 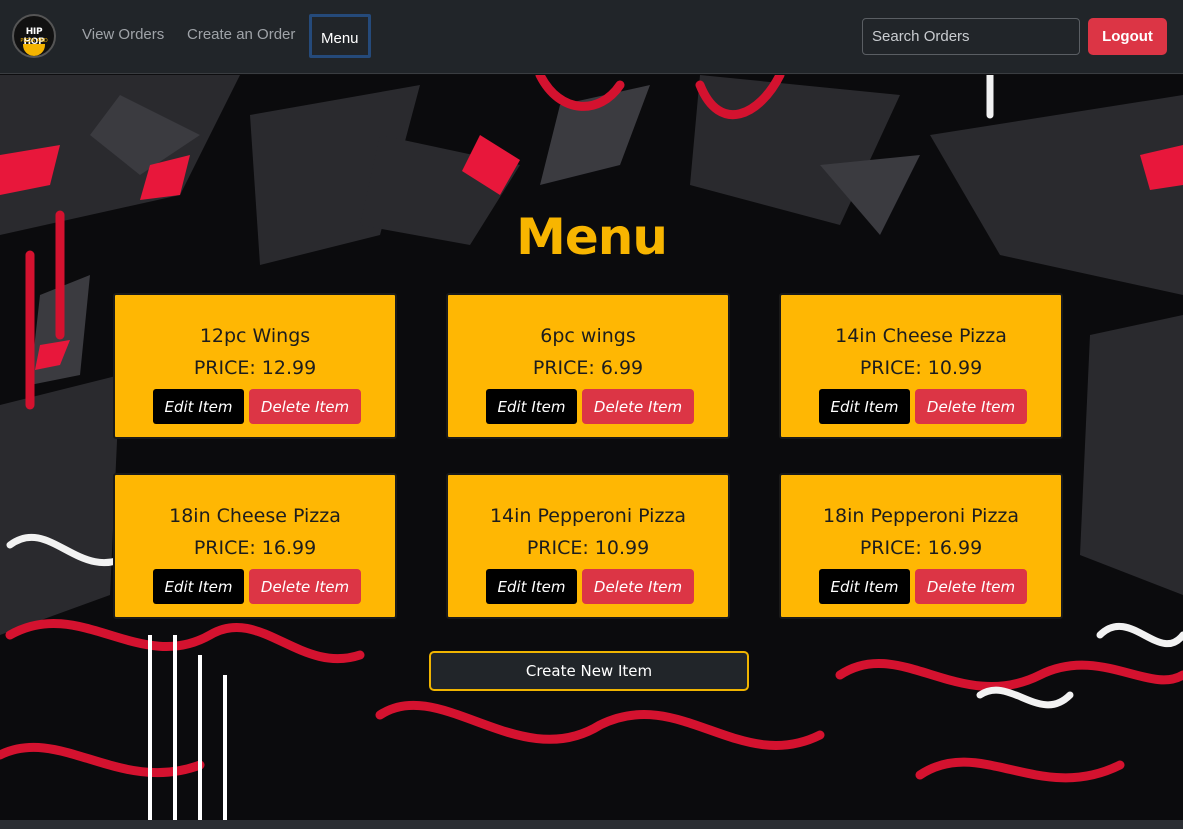 I want to click on create-new-item-button: Create New Item, so click(x=589, y=671).